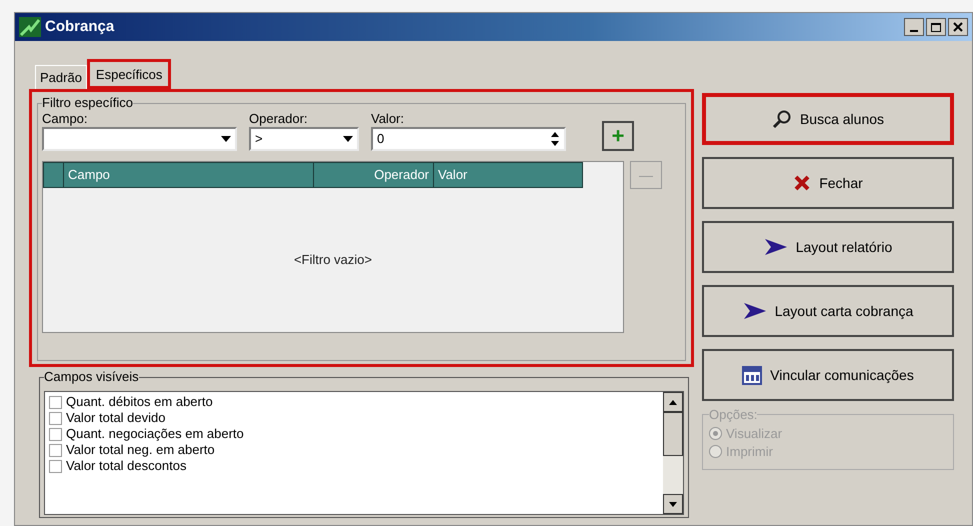  Describe the element at coordinates (782, 119) in the screenshot. I see `search-icon` at that location.